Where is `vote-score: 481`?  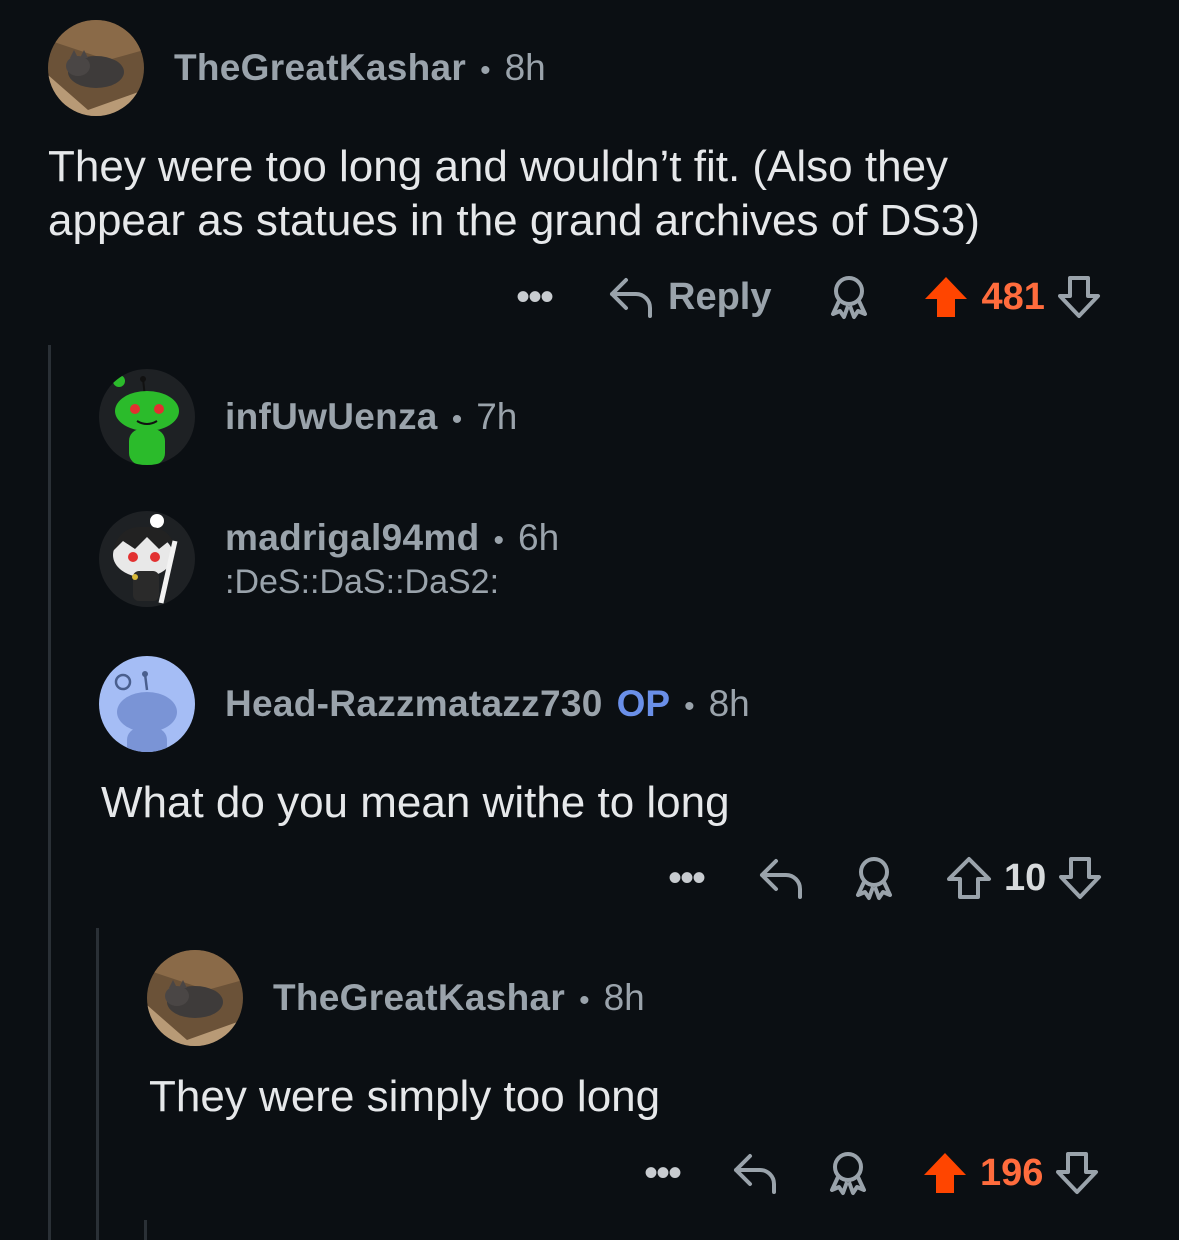 vote-score: 481 is located at coordinates (1013, 296).